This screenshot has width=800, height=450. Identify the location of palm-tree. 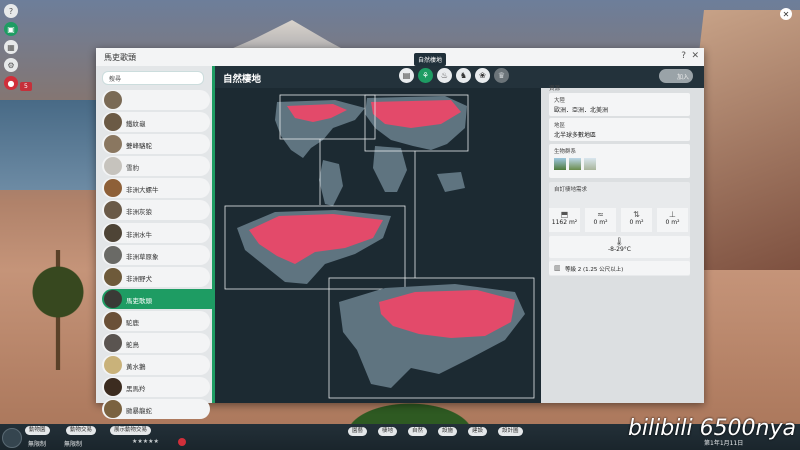
(58, 310).